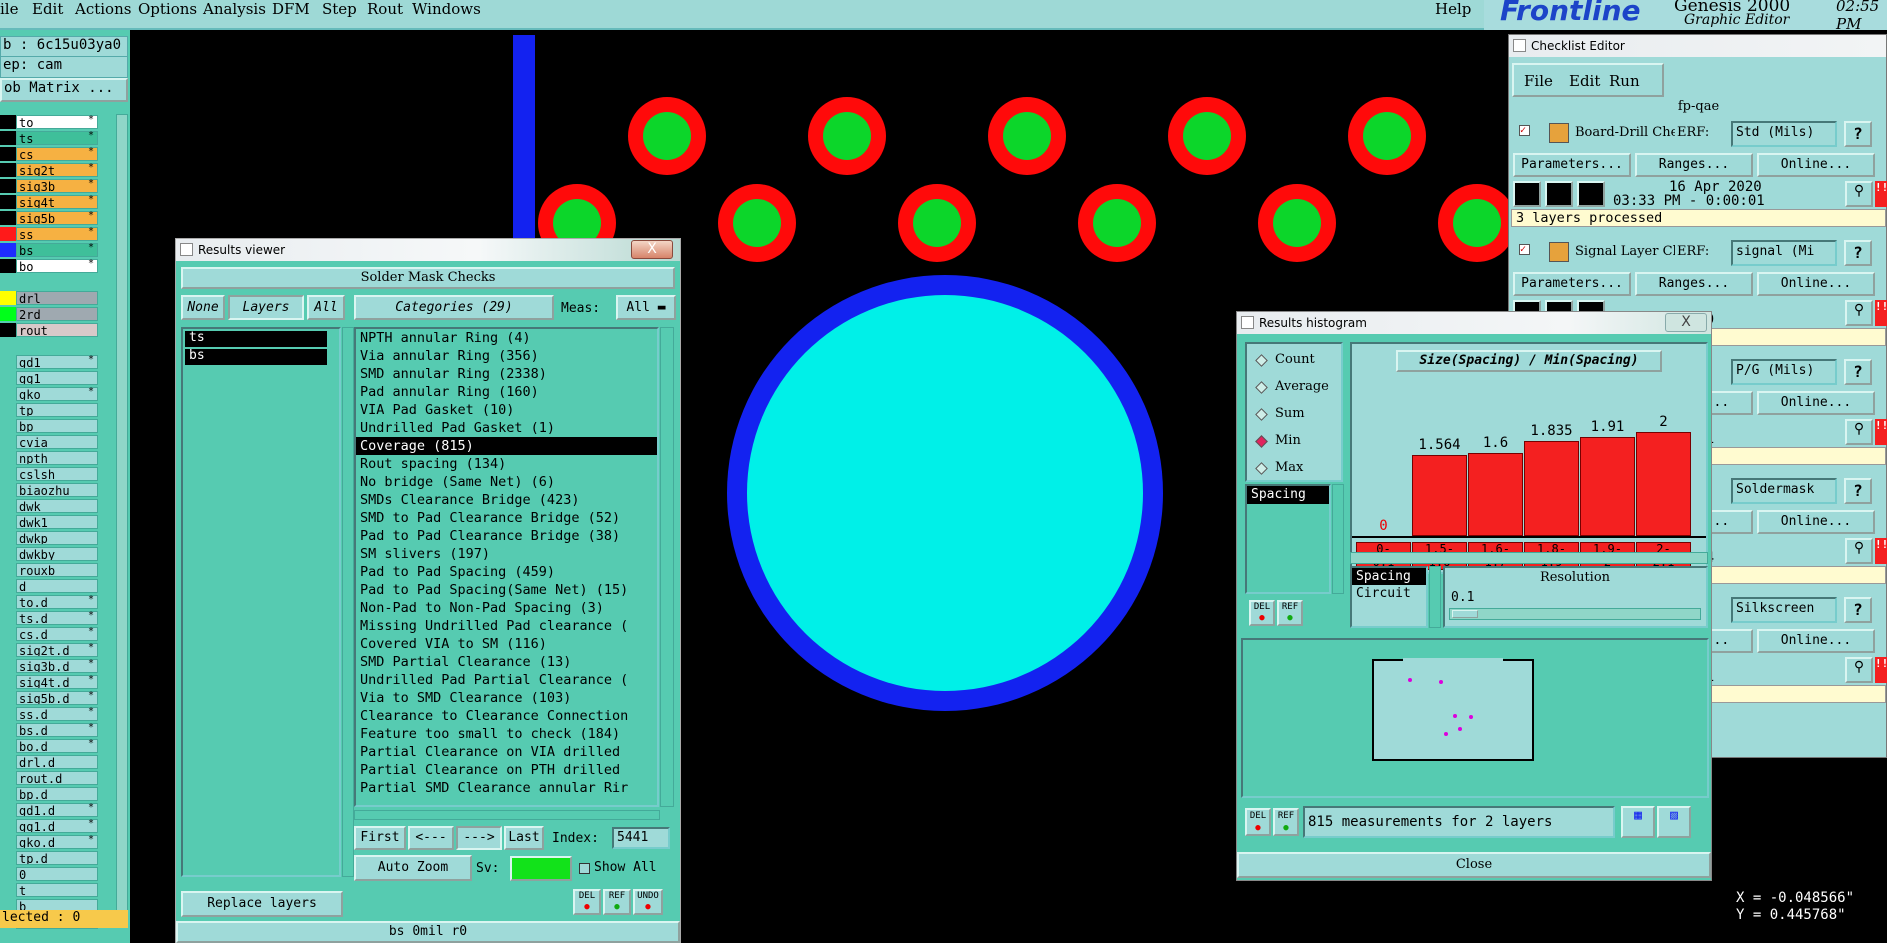 The height and width of the screenshot is (943, 1887). What do you see at coordinates (617, 902) in the screenshot?
I see `ref-button: REF ●` at bounding box center [617, 902].